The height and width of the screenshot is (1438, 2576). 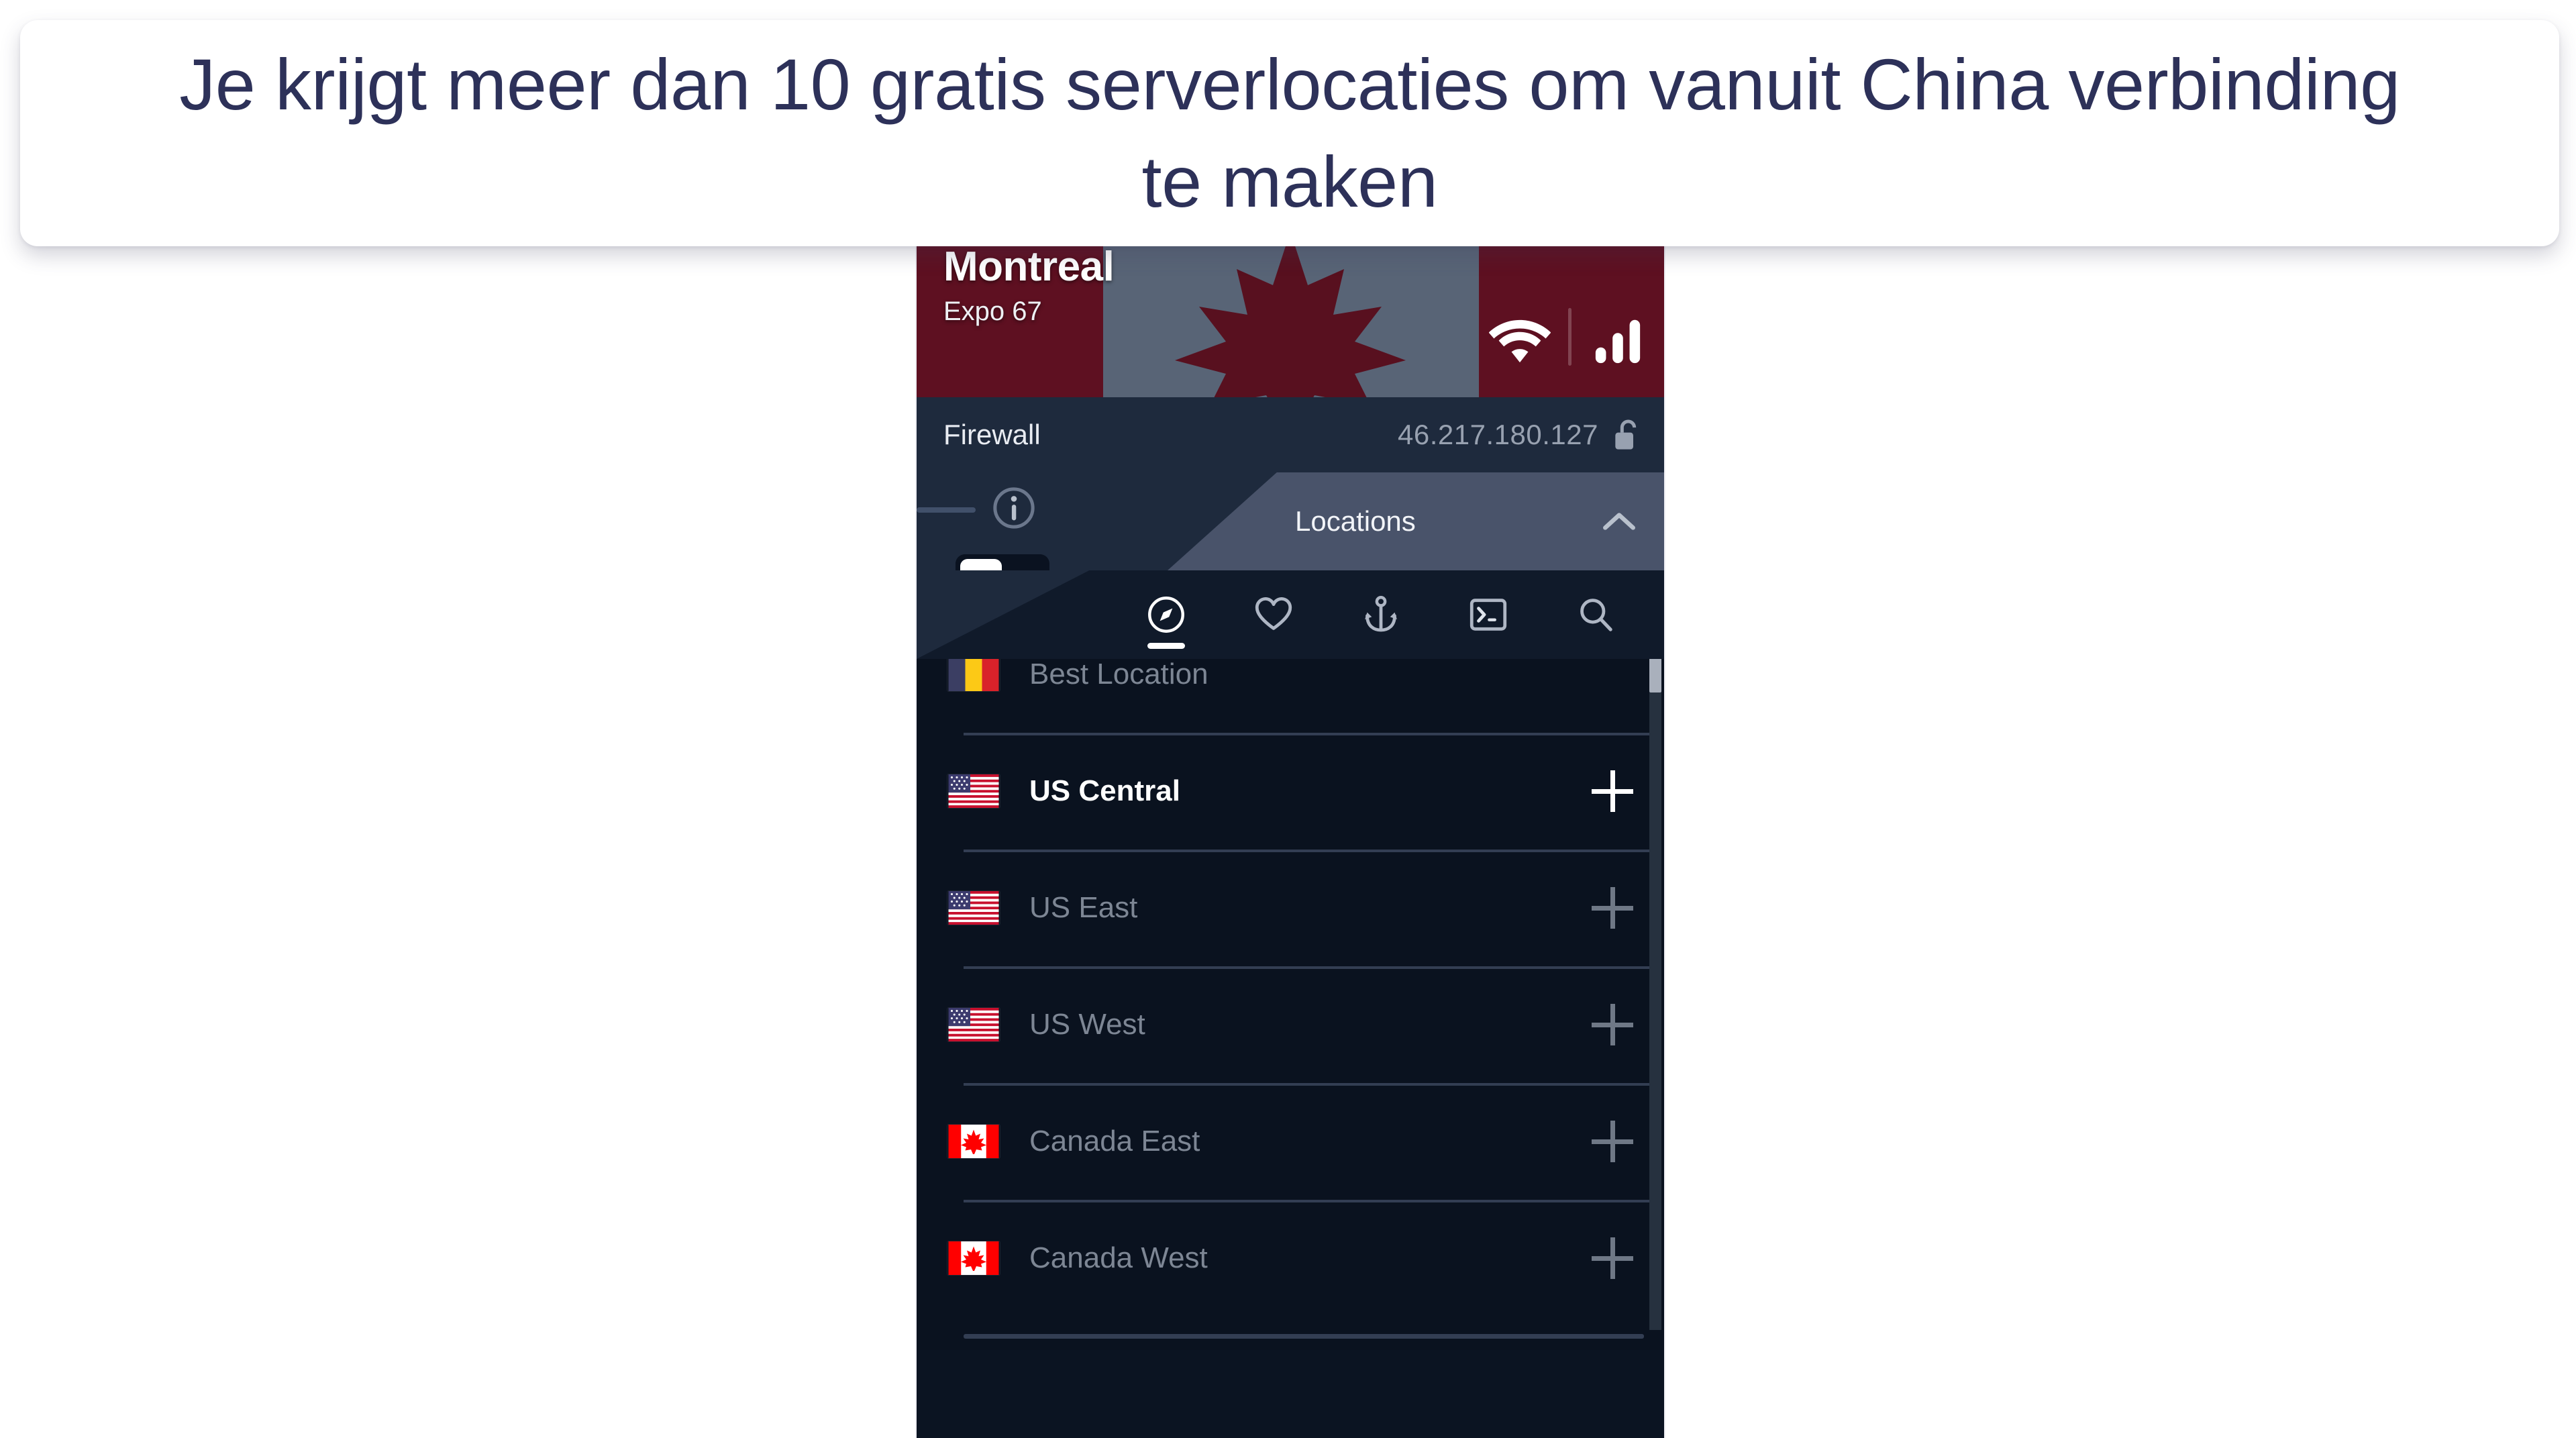 What do you see at coordinates (1619, 521) in the screenshot?
I see `chevron-up-icon` at bounding box center [1619, 521].